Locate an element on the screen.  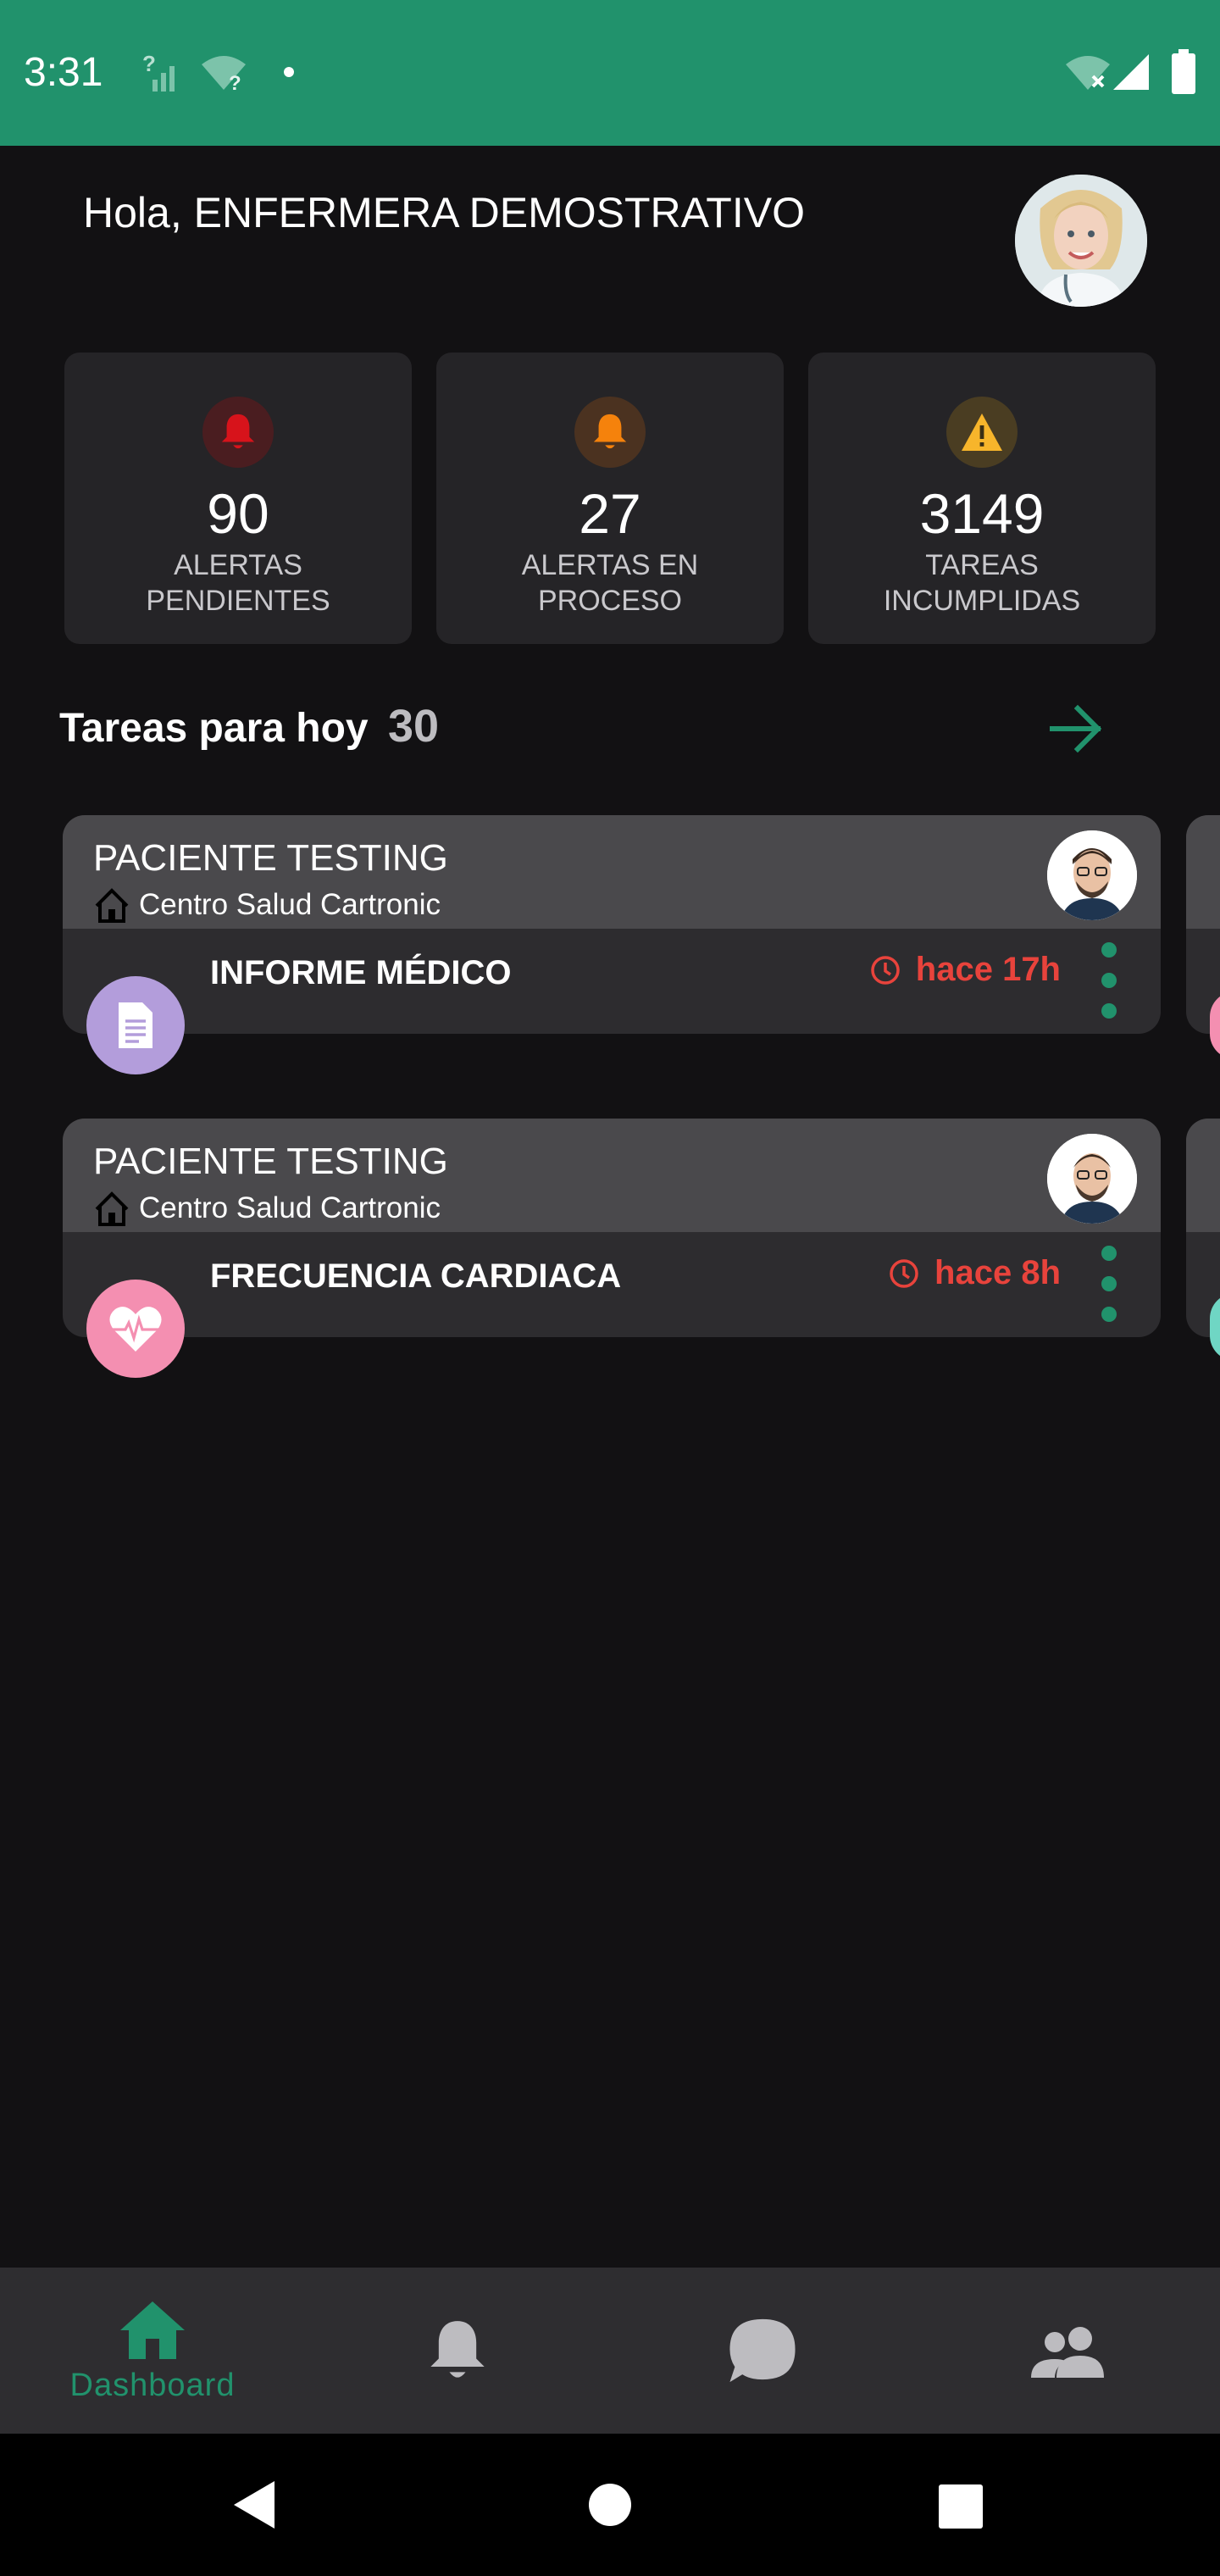
recents-icon is located at coordinates (961, 2506).